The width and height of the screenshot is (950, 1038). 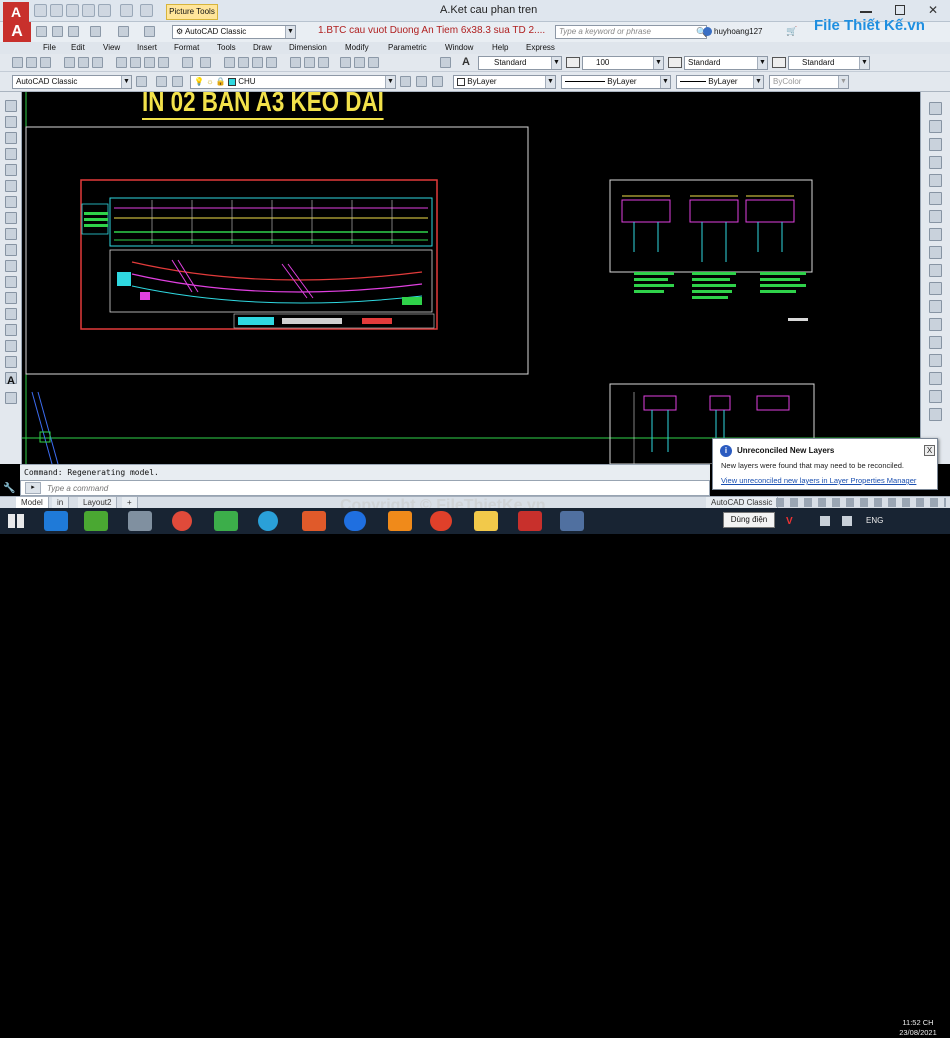 I want to click on join-icon, so click(x=935, y=342).